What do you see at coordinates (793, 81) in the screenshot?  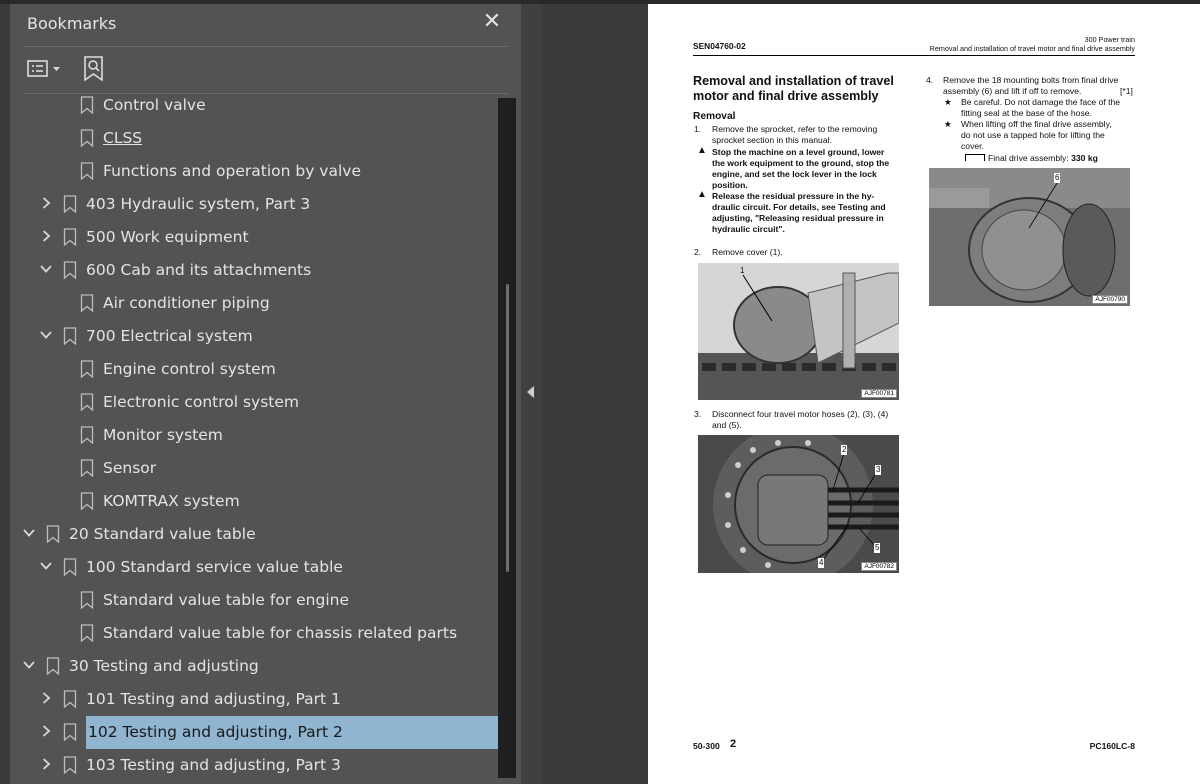 I see `doc-title-line1: Removal and installation of travel` at bounding box center [793, 81].